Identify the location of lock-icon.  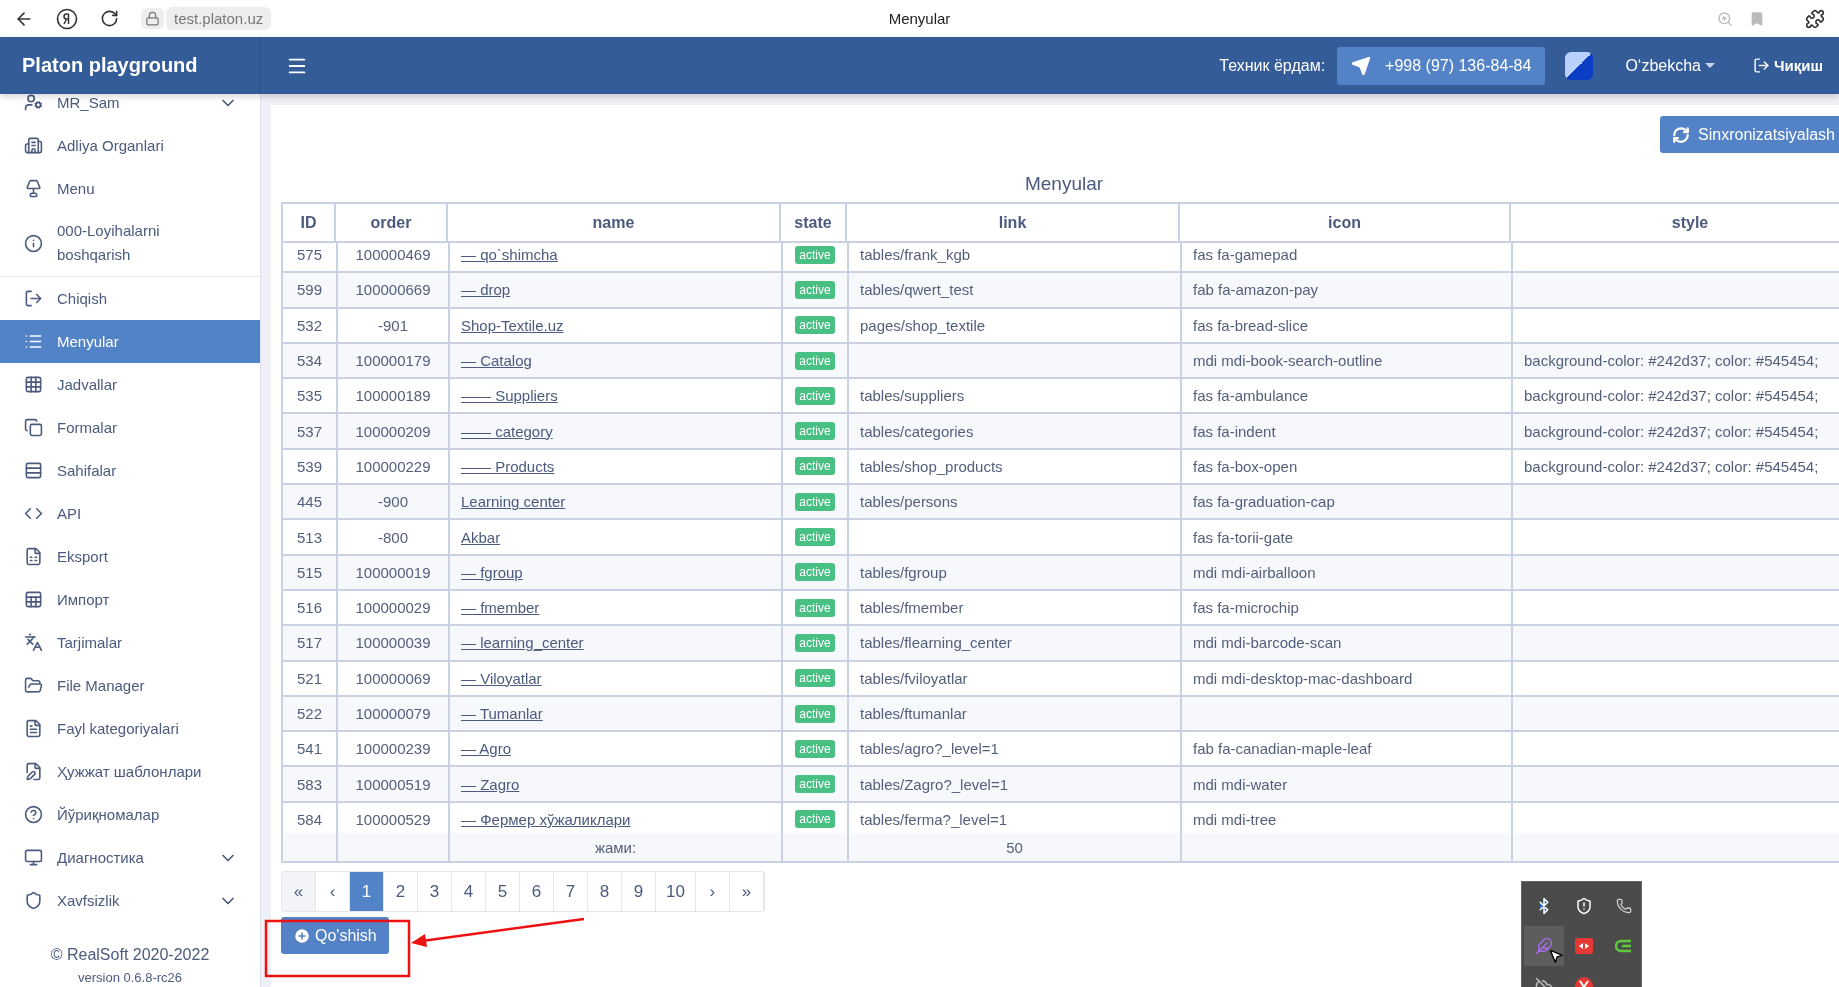
(152, 18).